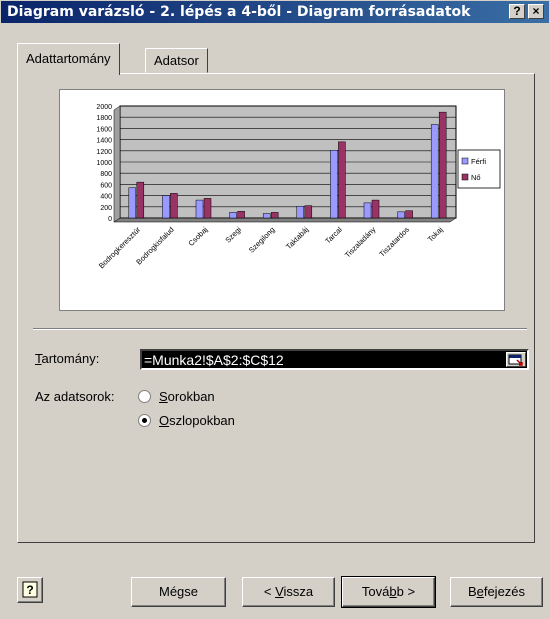 This screenshot has width=550, height=619. Describe the element at coordinates (187, 396) in the screenshot. I see `radio-rows-label: Sorokban` at that location.